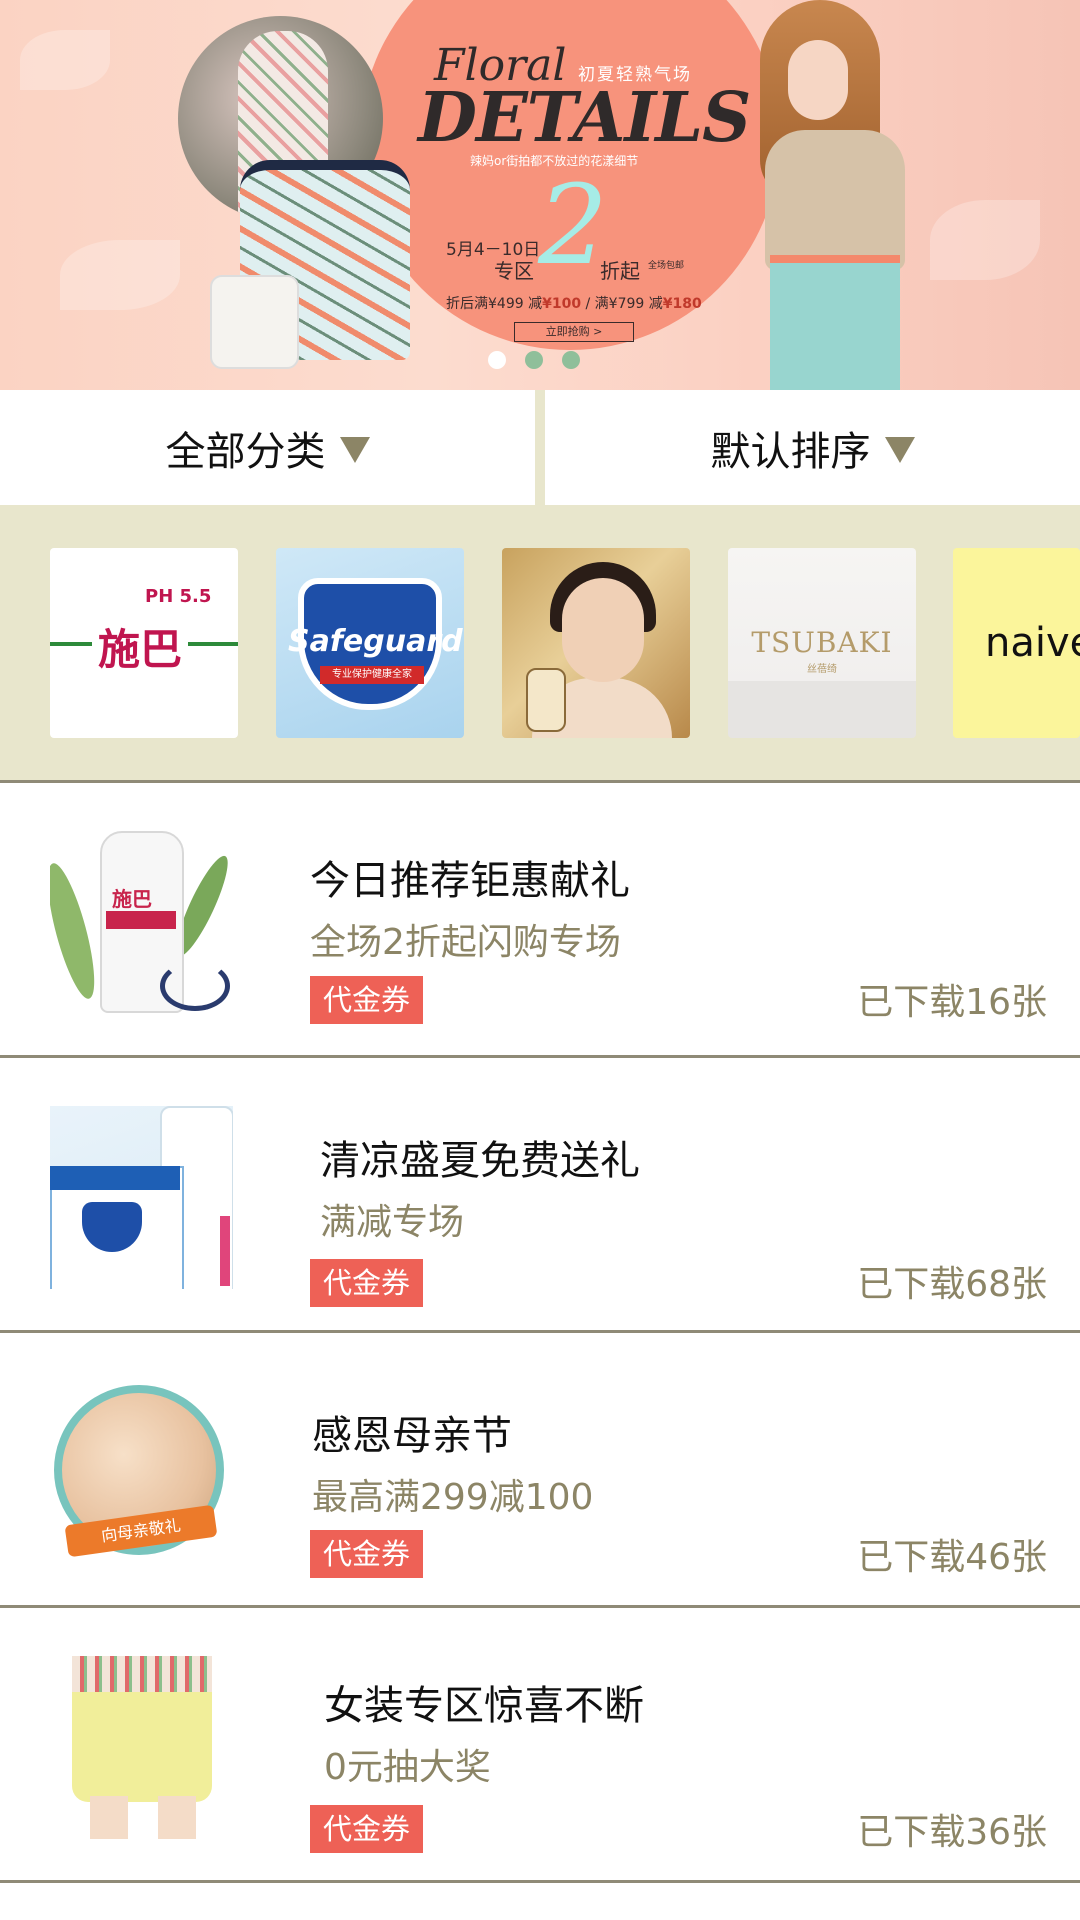 This screenshot has width=1080, height=1920. What do you see at coordinates (540, 1195) in the screenshot?
I see `list-item: 清凉盛夏免费送礼 满减专场 代金券 已下载68张` at bounding box center [540, 1195].